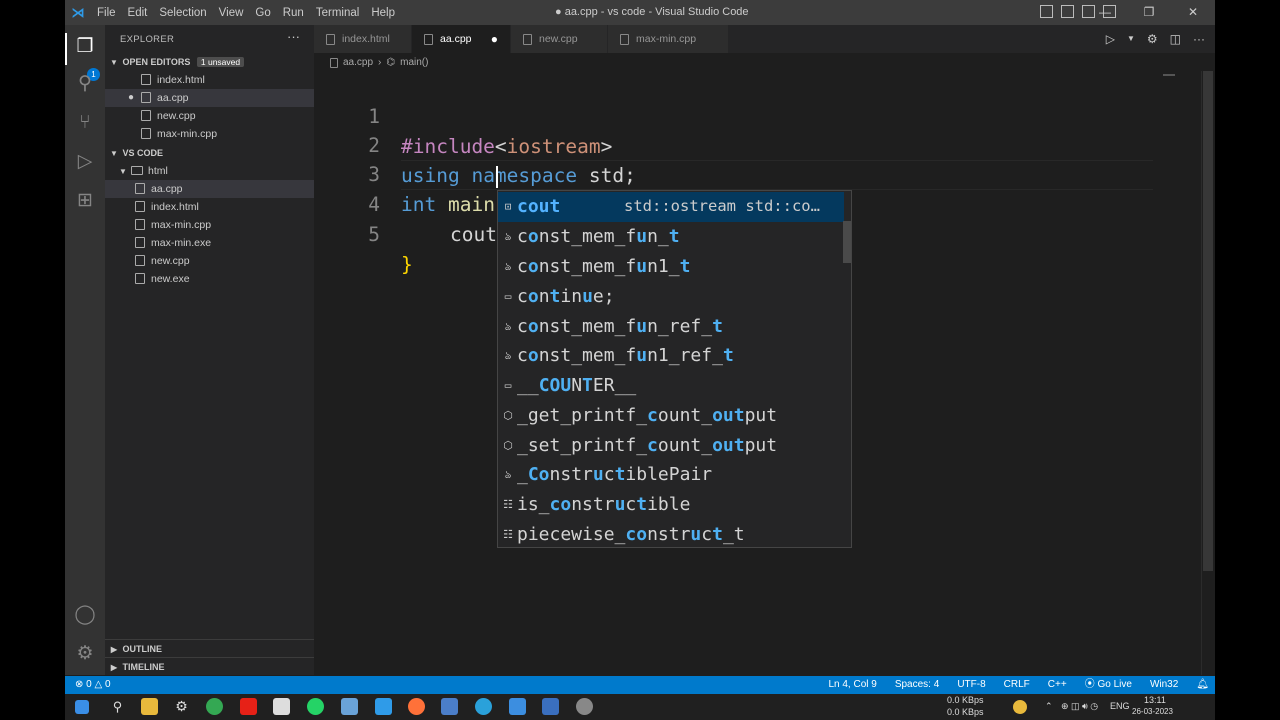 The height and width of the screenshot is (720, 1280). What do you see at coordinates (181, 706) in the screenshot?
I see `settings-gear-icon: ⚙` at bounding box center [181, 706].